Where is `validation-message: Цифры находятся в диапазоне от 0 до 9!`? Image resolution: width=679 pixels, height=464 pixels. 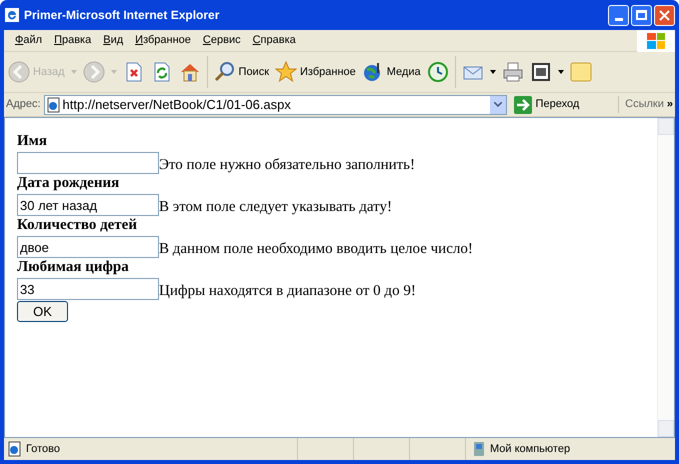
validation-message: Цифры находятся в диапазоне от 0 до 9! is located at coordinates (287, 291).